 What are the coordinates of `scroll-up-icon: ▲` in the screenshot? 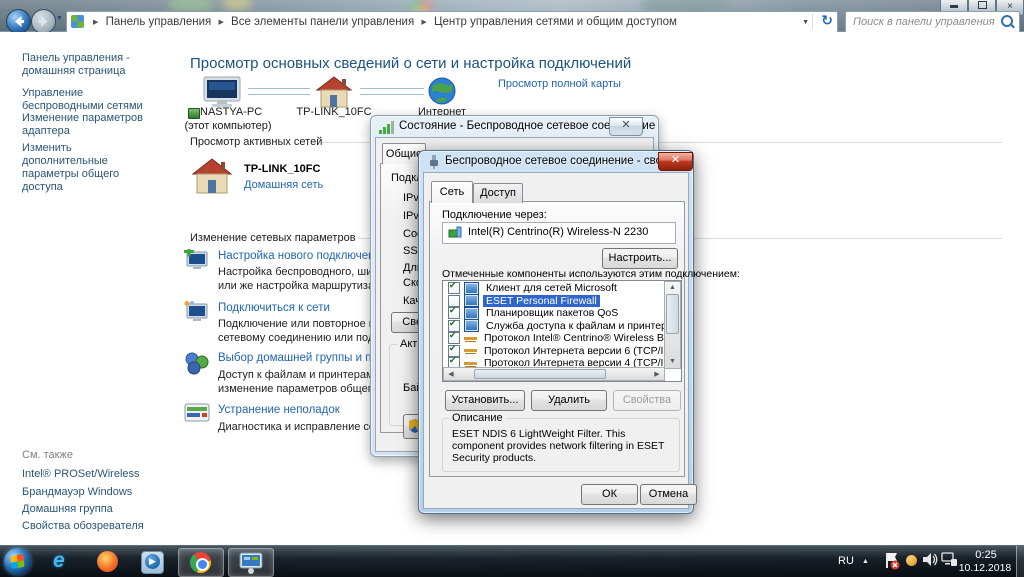 It's located at (672, 288).